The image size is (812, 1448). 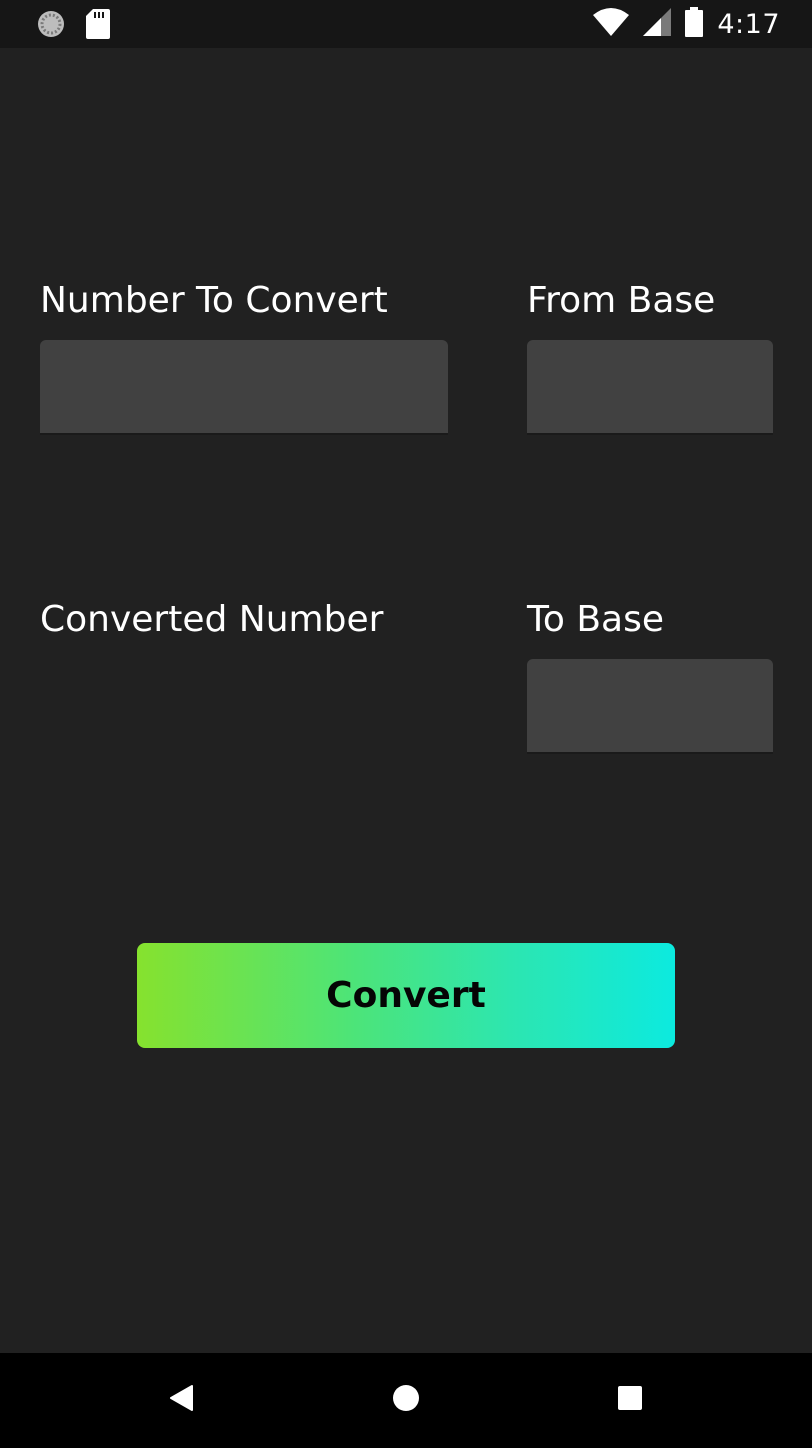 I want to click on sd-card-icon, so click(x=98, y=26).